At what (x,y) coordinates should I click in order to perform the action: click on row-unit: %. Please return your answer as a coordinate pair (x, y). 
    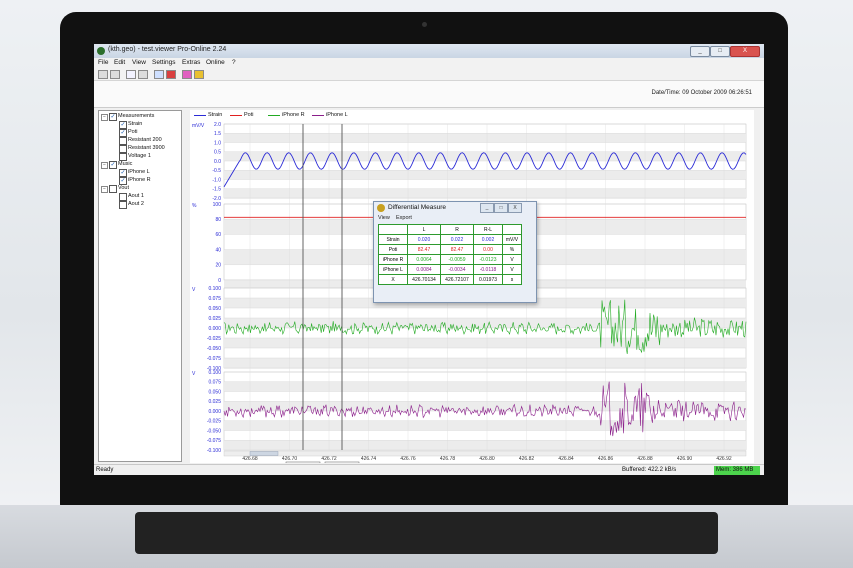
    Looking at the image, I should click on (512, 249).